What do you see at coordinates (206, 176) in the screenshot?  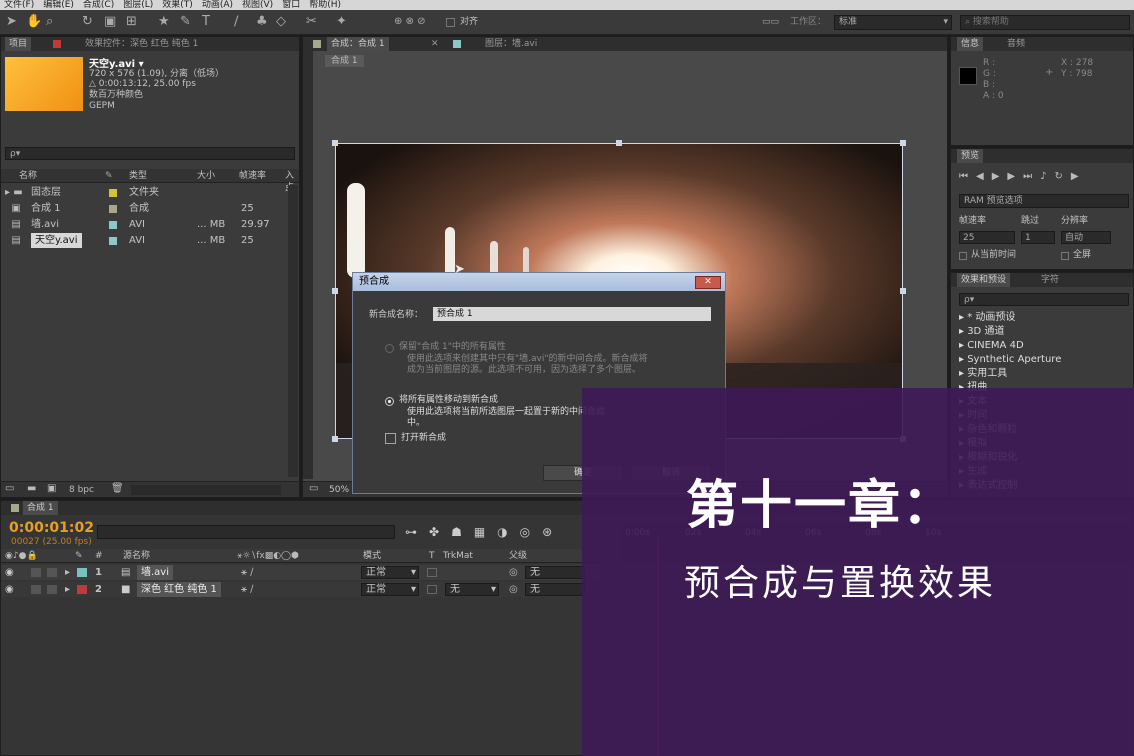 I see `col-size: 大小` at bounding box center [206, 176].